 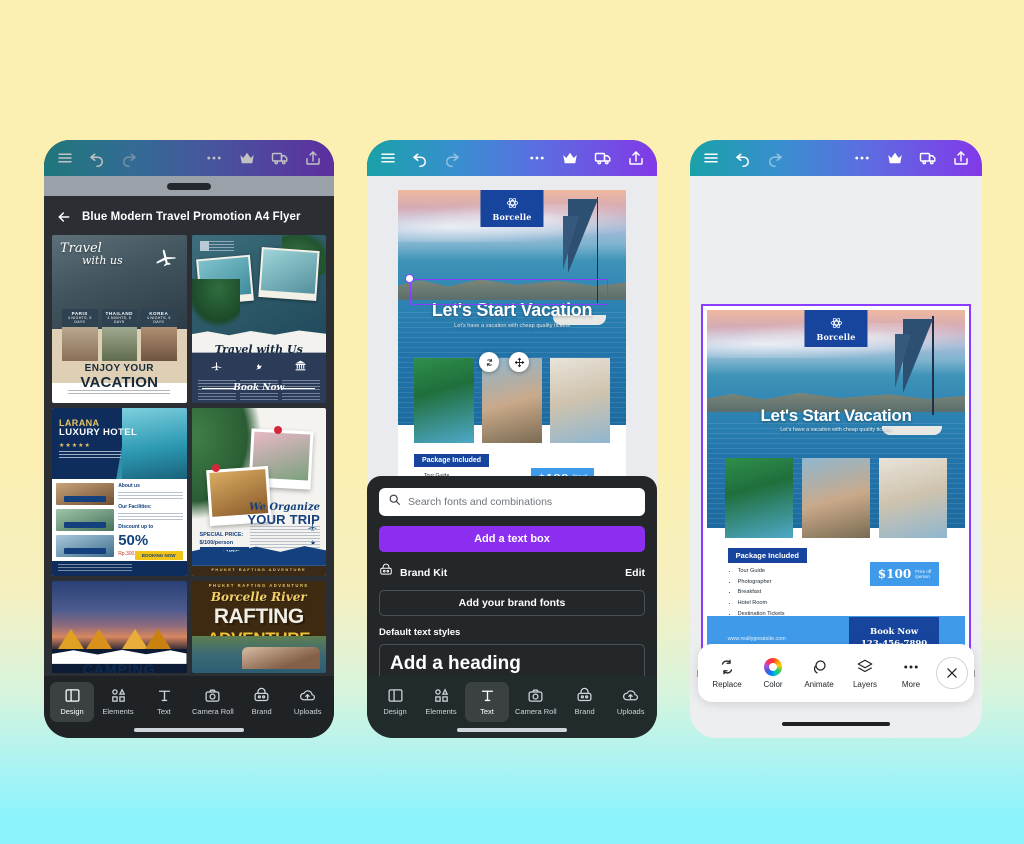 I want to click on add-brand-fonts-button: Add your brand fonts, so click(x=512, y=603).